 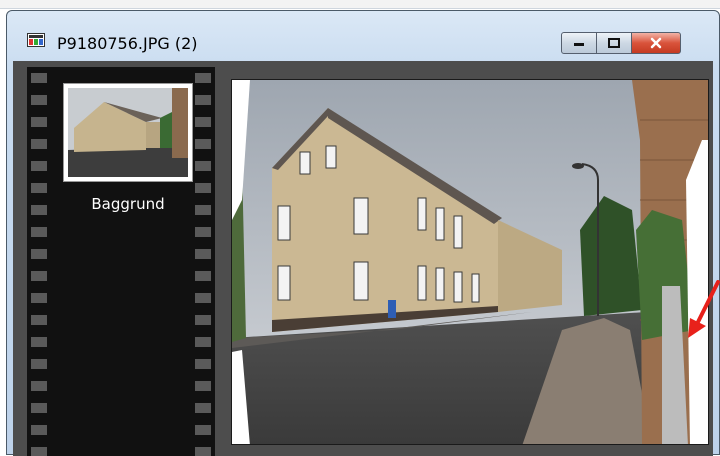 I want to click on close-icon, so click(x=656, y=43).